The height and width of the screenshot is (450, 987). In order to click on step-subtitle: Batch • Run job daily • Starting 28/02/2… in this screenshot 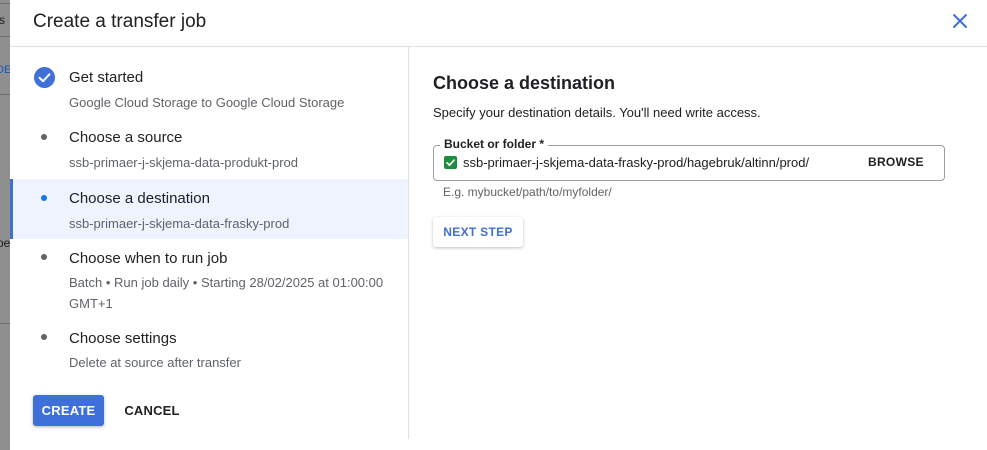, I will do `click(226, 282)`.